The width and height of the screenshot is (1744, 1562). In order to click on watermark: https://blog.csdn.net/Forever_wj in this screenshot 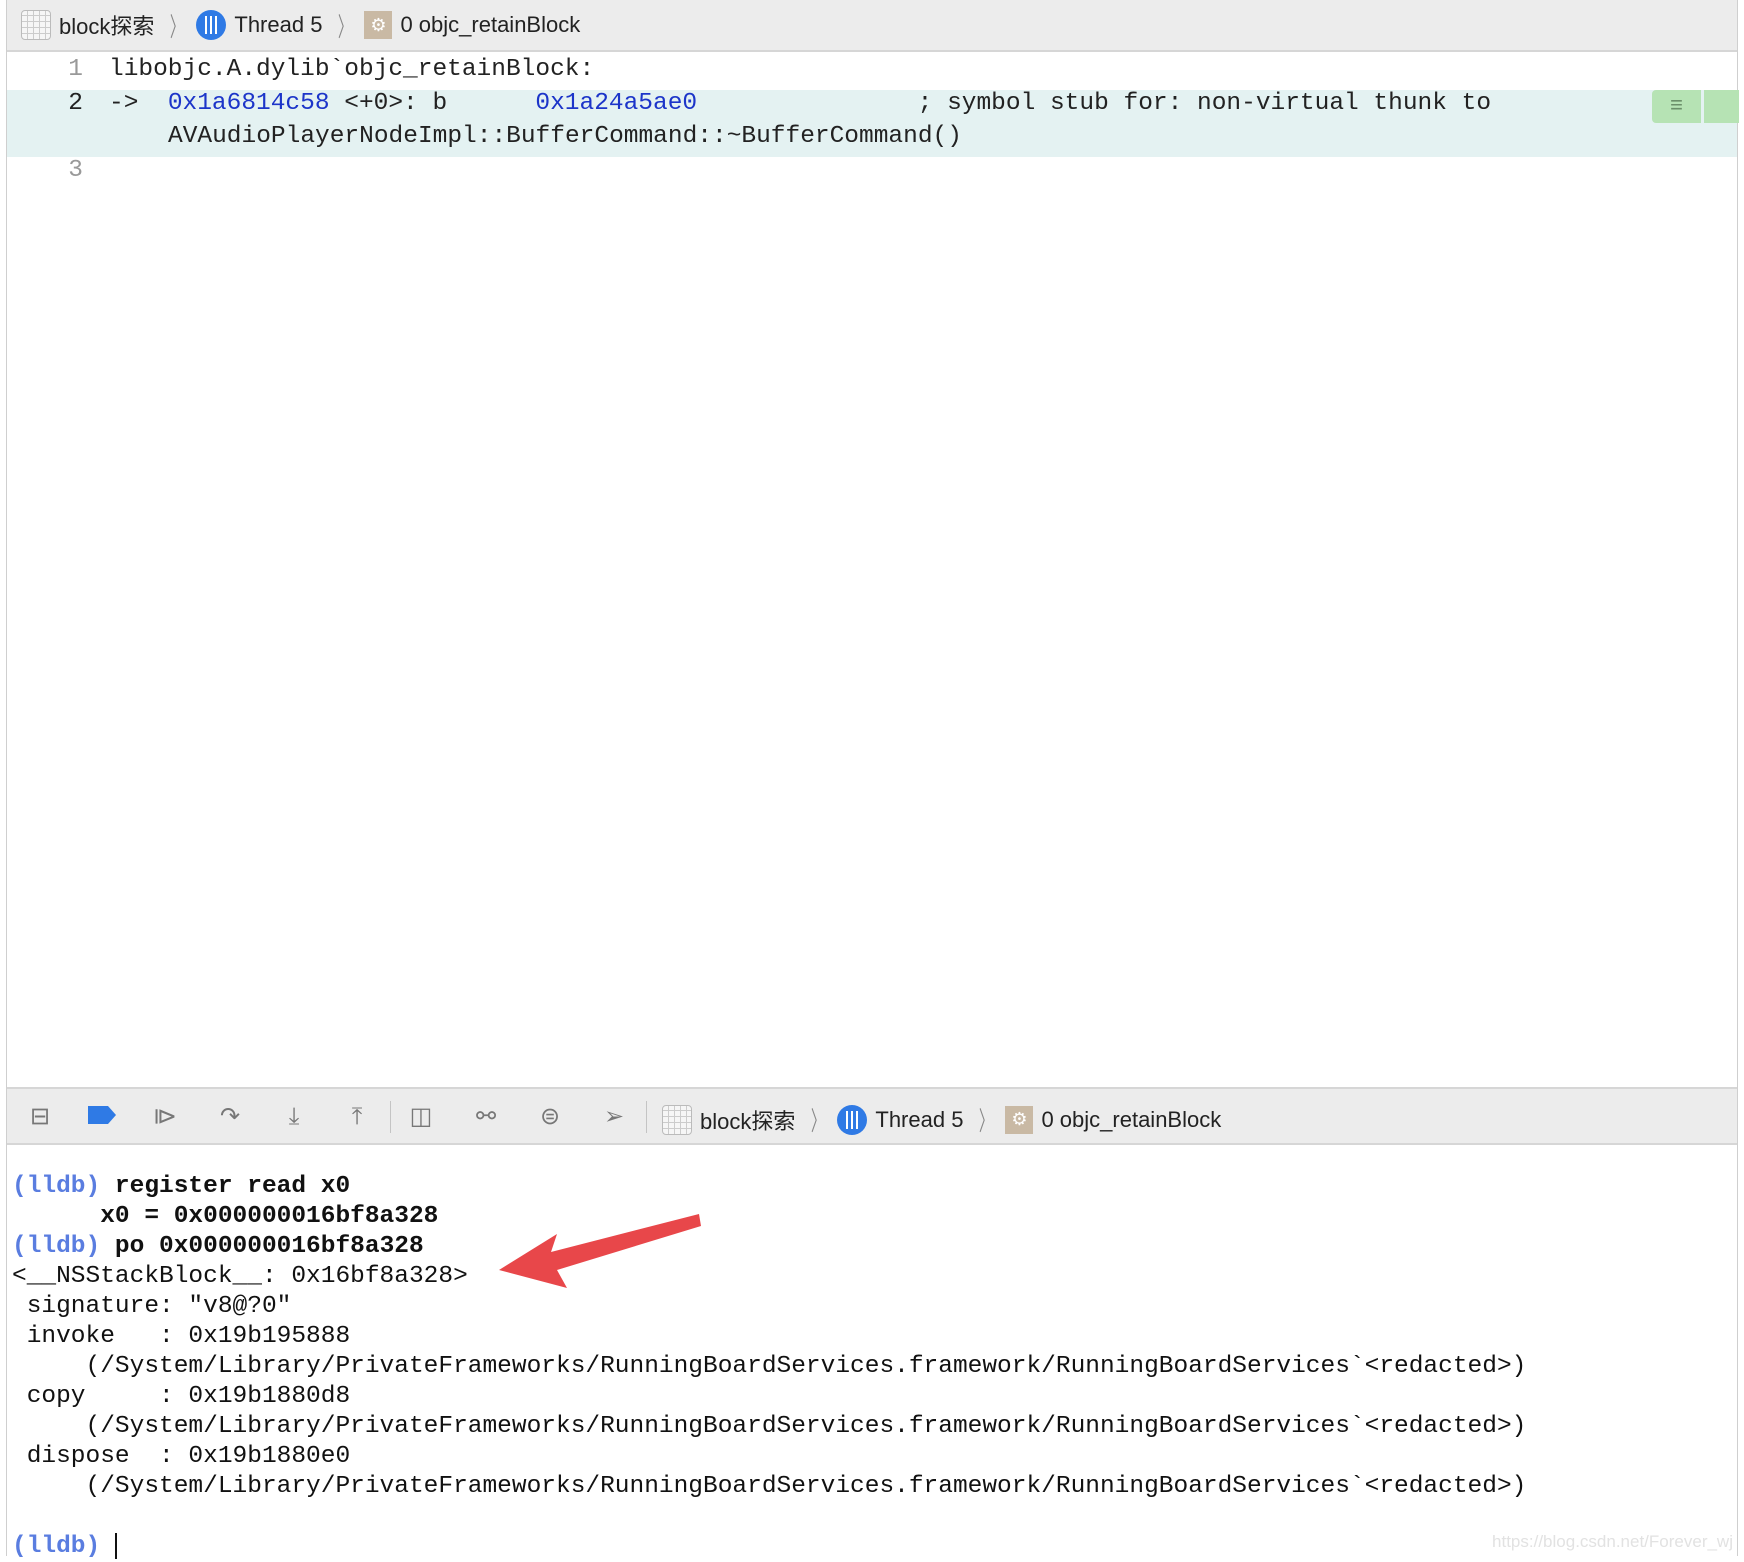, I will do `click(1612, 1541)`.